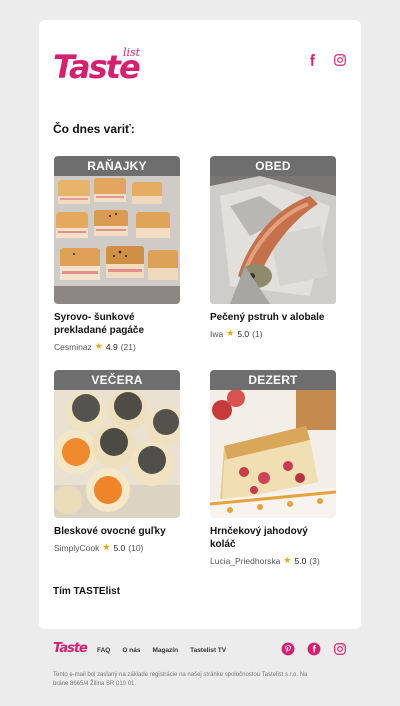 The image size is (400, 706). I want to click on category-label: VEČERA, so click(117, 380).